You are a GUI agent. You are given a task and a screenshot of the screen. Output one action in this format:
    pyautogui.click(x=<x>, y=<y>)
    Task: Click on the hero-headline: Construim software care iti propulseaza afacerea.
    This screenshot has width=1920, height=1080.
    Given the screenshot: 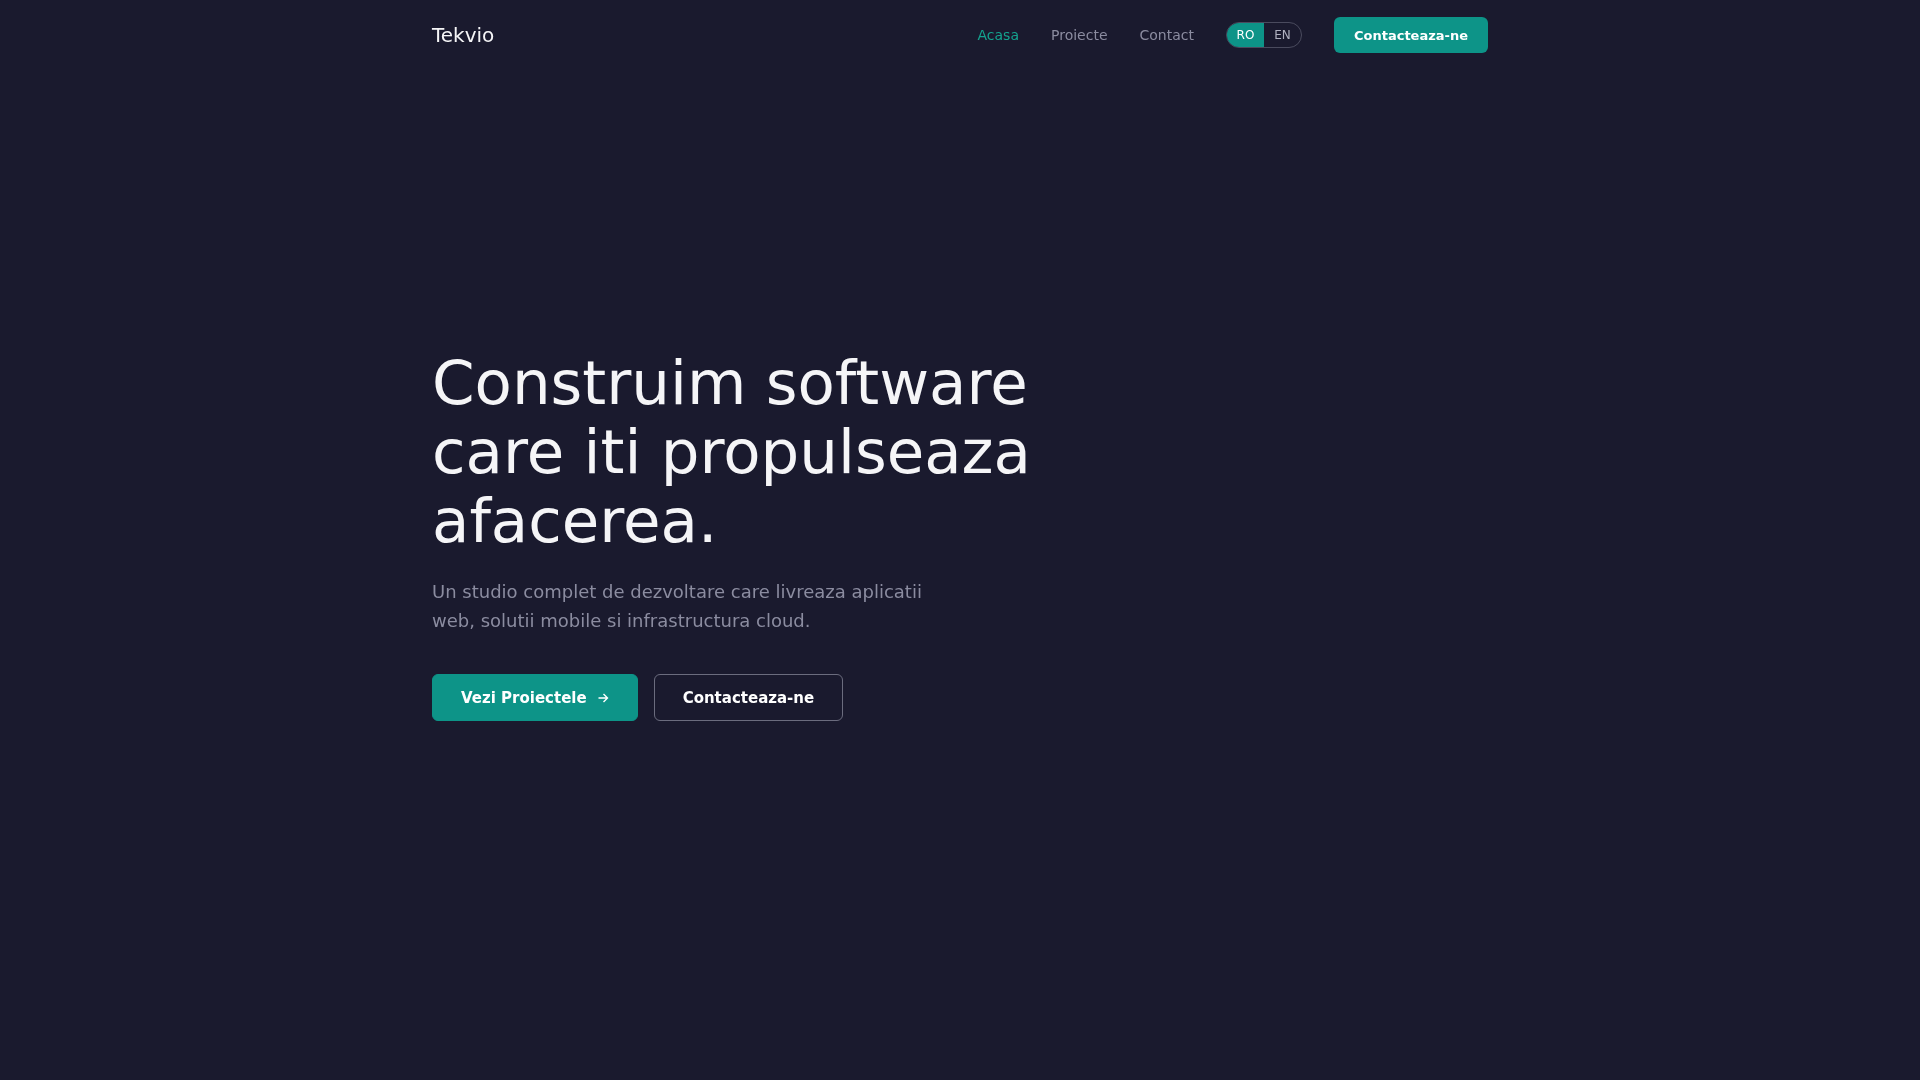 What is the action you would take?
    pyautogui.click(x=732, y=451)
    